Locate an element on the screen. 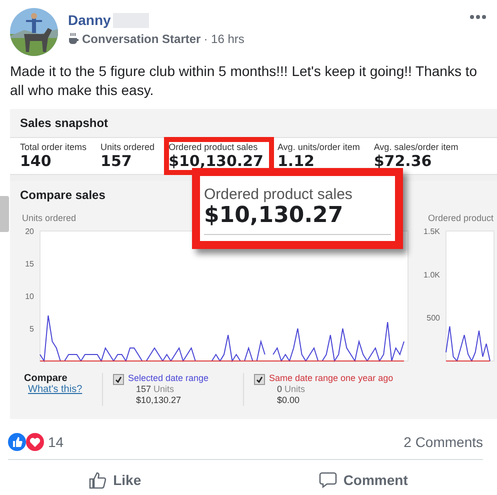 The image size is (497, 495). like-reaction-icon is located at coordinates (17, 442).